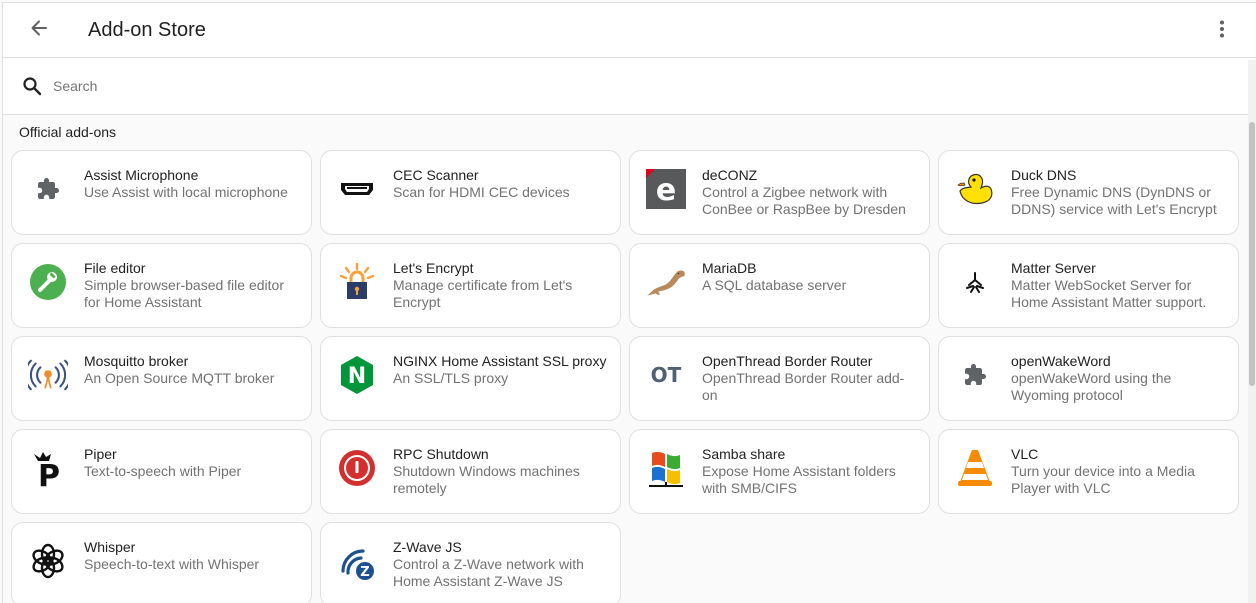 The width and height of the screenshot is (1256, 603). Describe the element at coordinates (975, 189) in the screenshot. I see `duck-icon` at that location.